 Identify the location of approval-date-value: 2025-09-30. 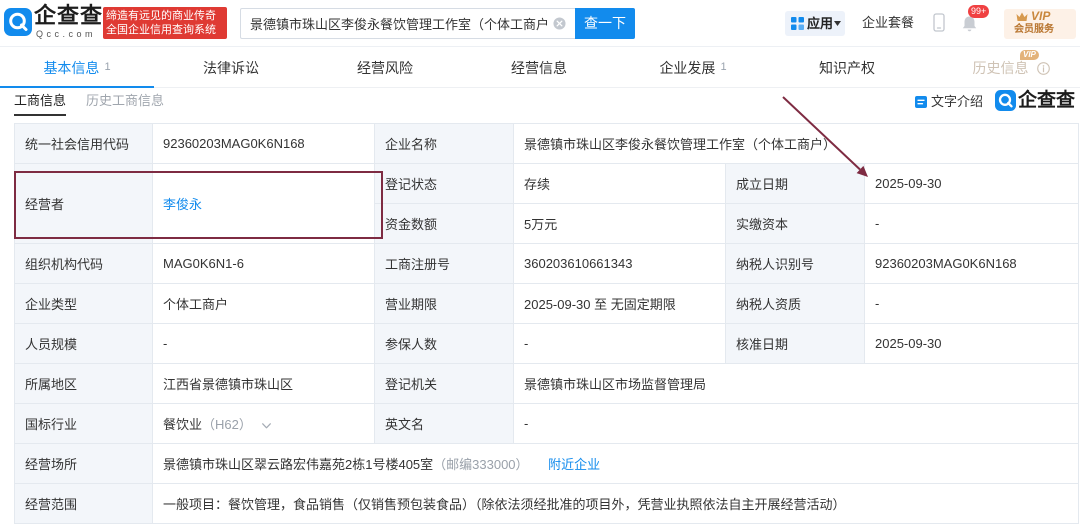
(971, 343).